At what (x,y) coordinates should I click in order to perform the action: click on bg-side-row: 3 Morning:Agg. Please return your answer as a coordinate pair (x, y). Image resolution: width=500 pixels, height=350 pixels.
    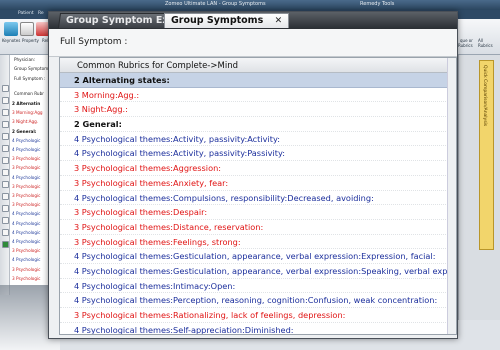
    Looking at the image, I should click on (27, 113).